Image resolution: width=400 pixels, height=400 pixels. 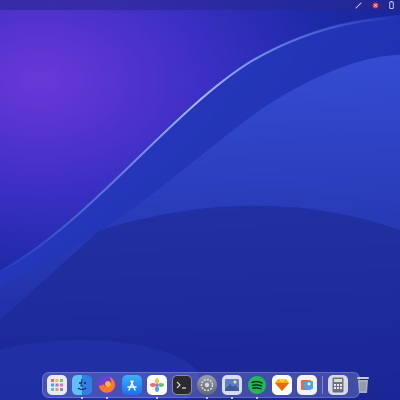 I want to click on spotify-icon, so click(x=257, y=387).